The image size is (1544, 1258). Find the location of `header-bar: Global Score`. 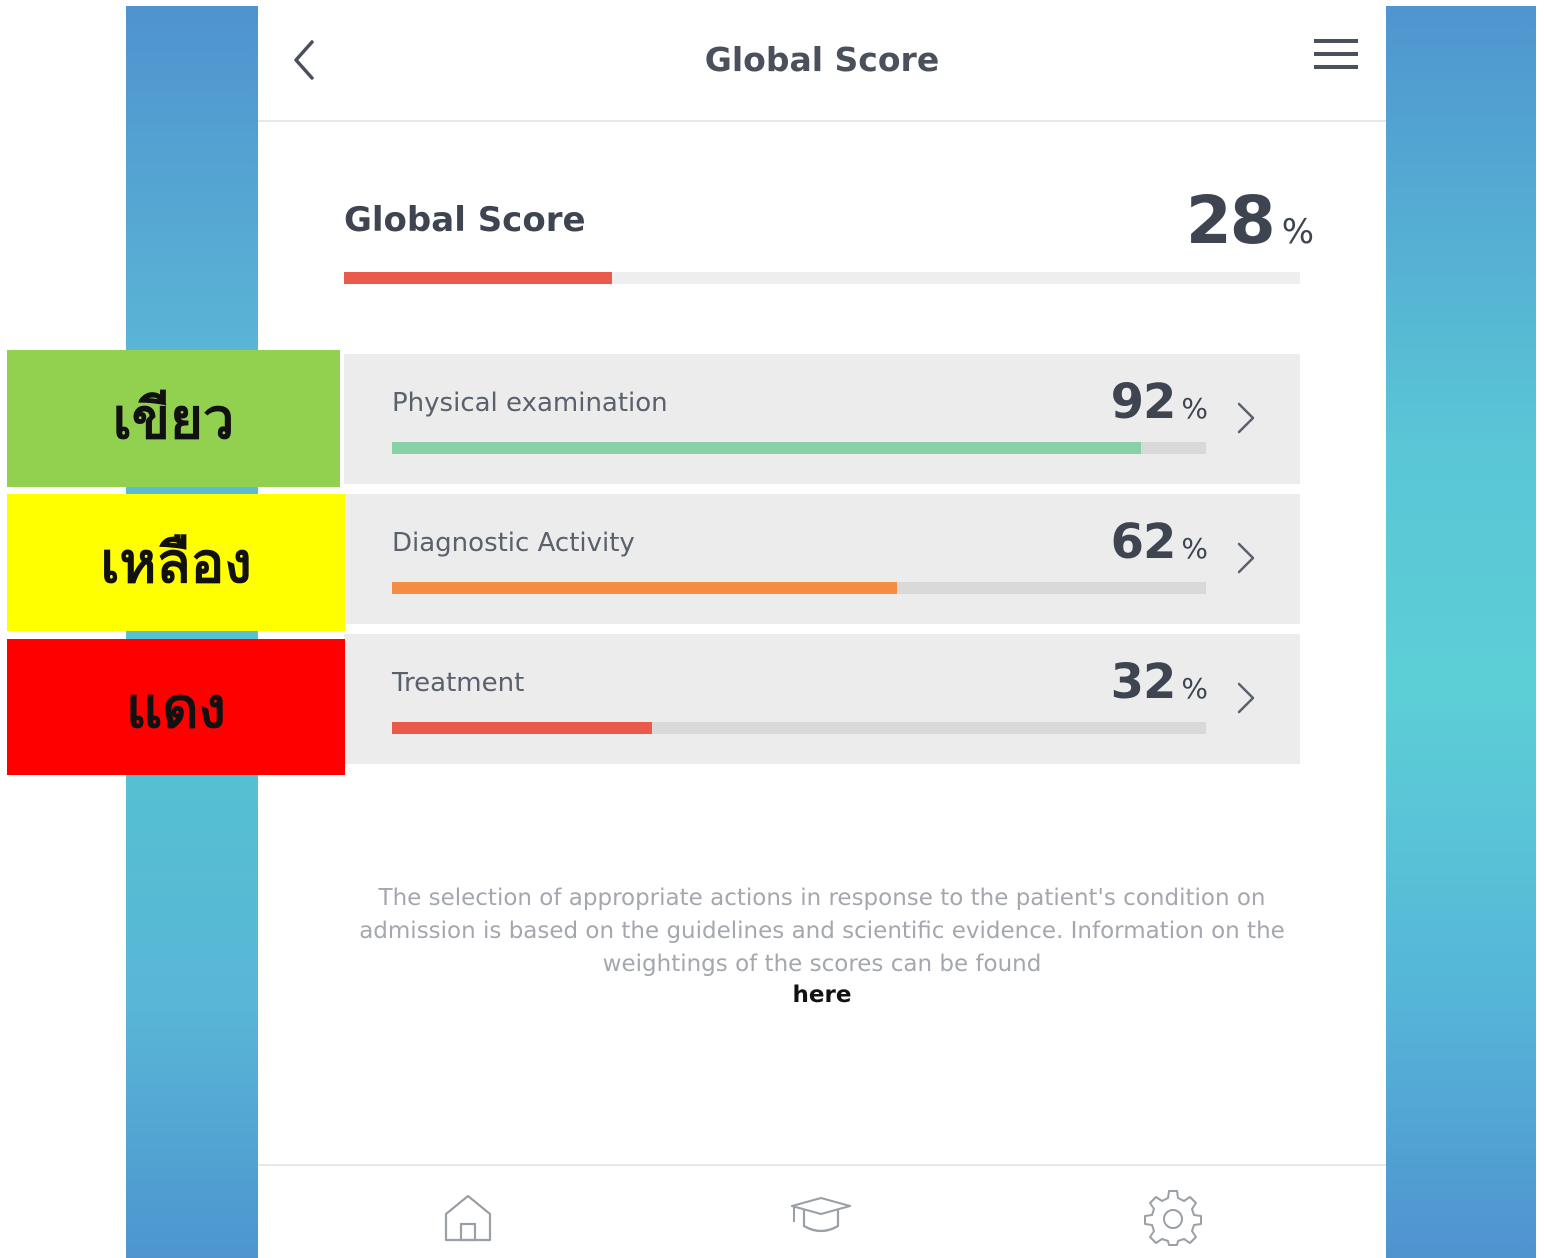

header-bar: Global Score is located at coordinates (822, 64).